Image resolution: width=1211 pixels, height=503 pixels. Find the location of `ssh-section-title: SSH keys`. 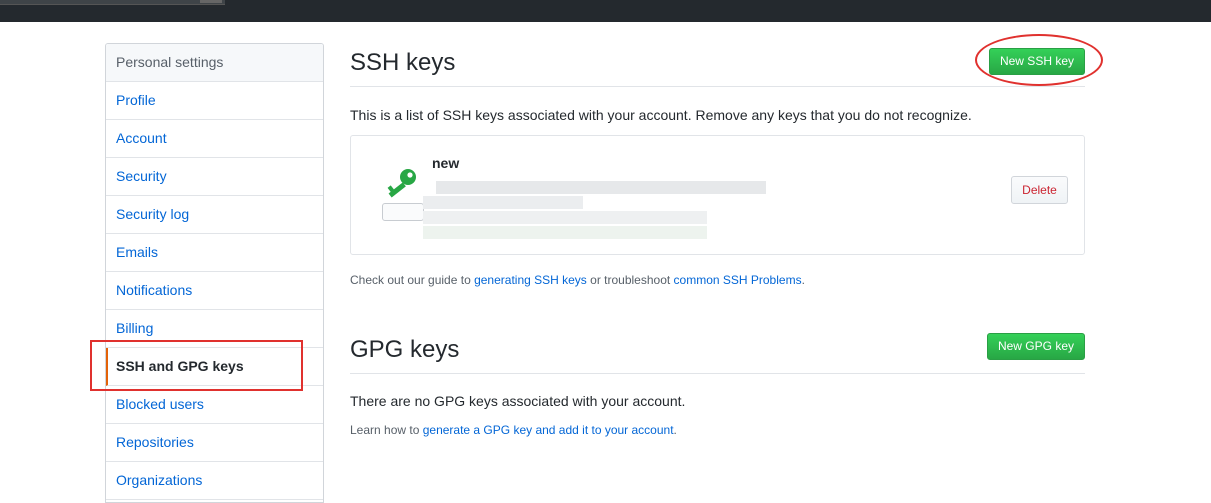

ssh-section-title: SSH keys is located at coordinates (403, 62).